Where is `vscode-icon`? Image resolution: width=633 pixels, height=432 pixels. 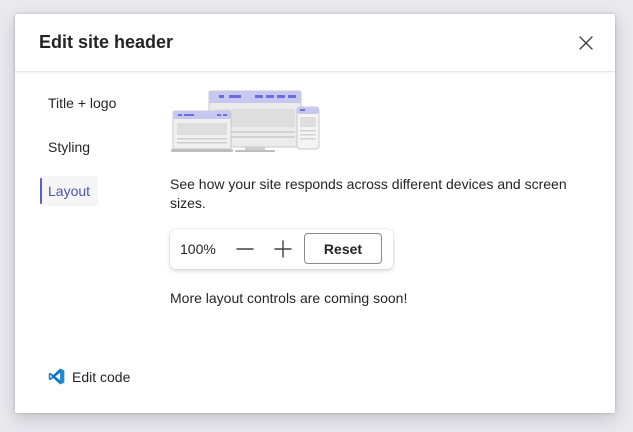 vscode-icon is located at coordinates (56, 376).